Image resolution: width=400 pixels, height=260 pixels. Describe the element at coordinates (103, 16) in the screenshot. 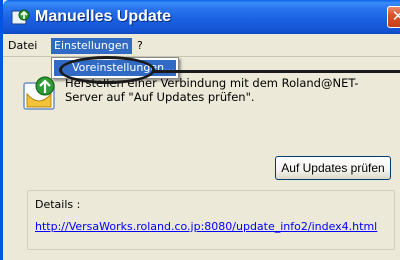

I see `window-title: Manuelles Update` at that location.